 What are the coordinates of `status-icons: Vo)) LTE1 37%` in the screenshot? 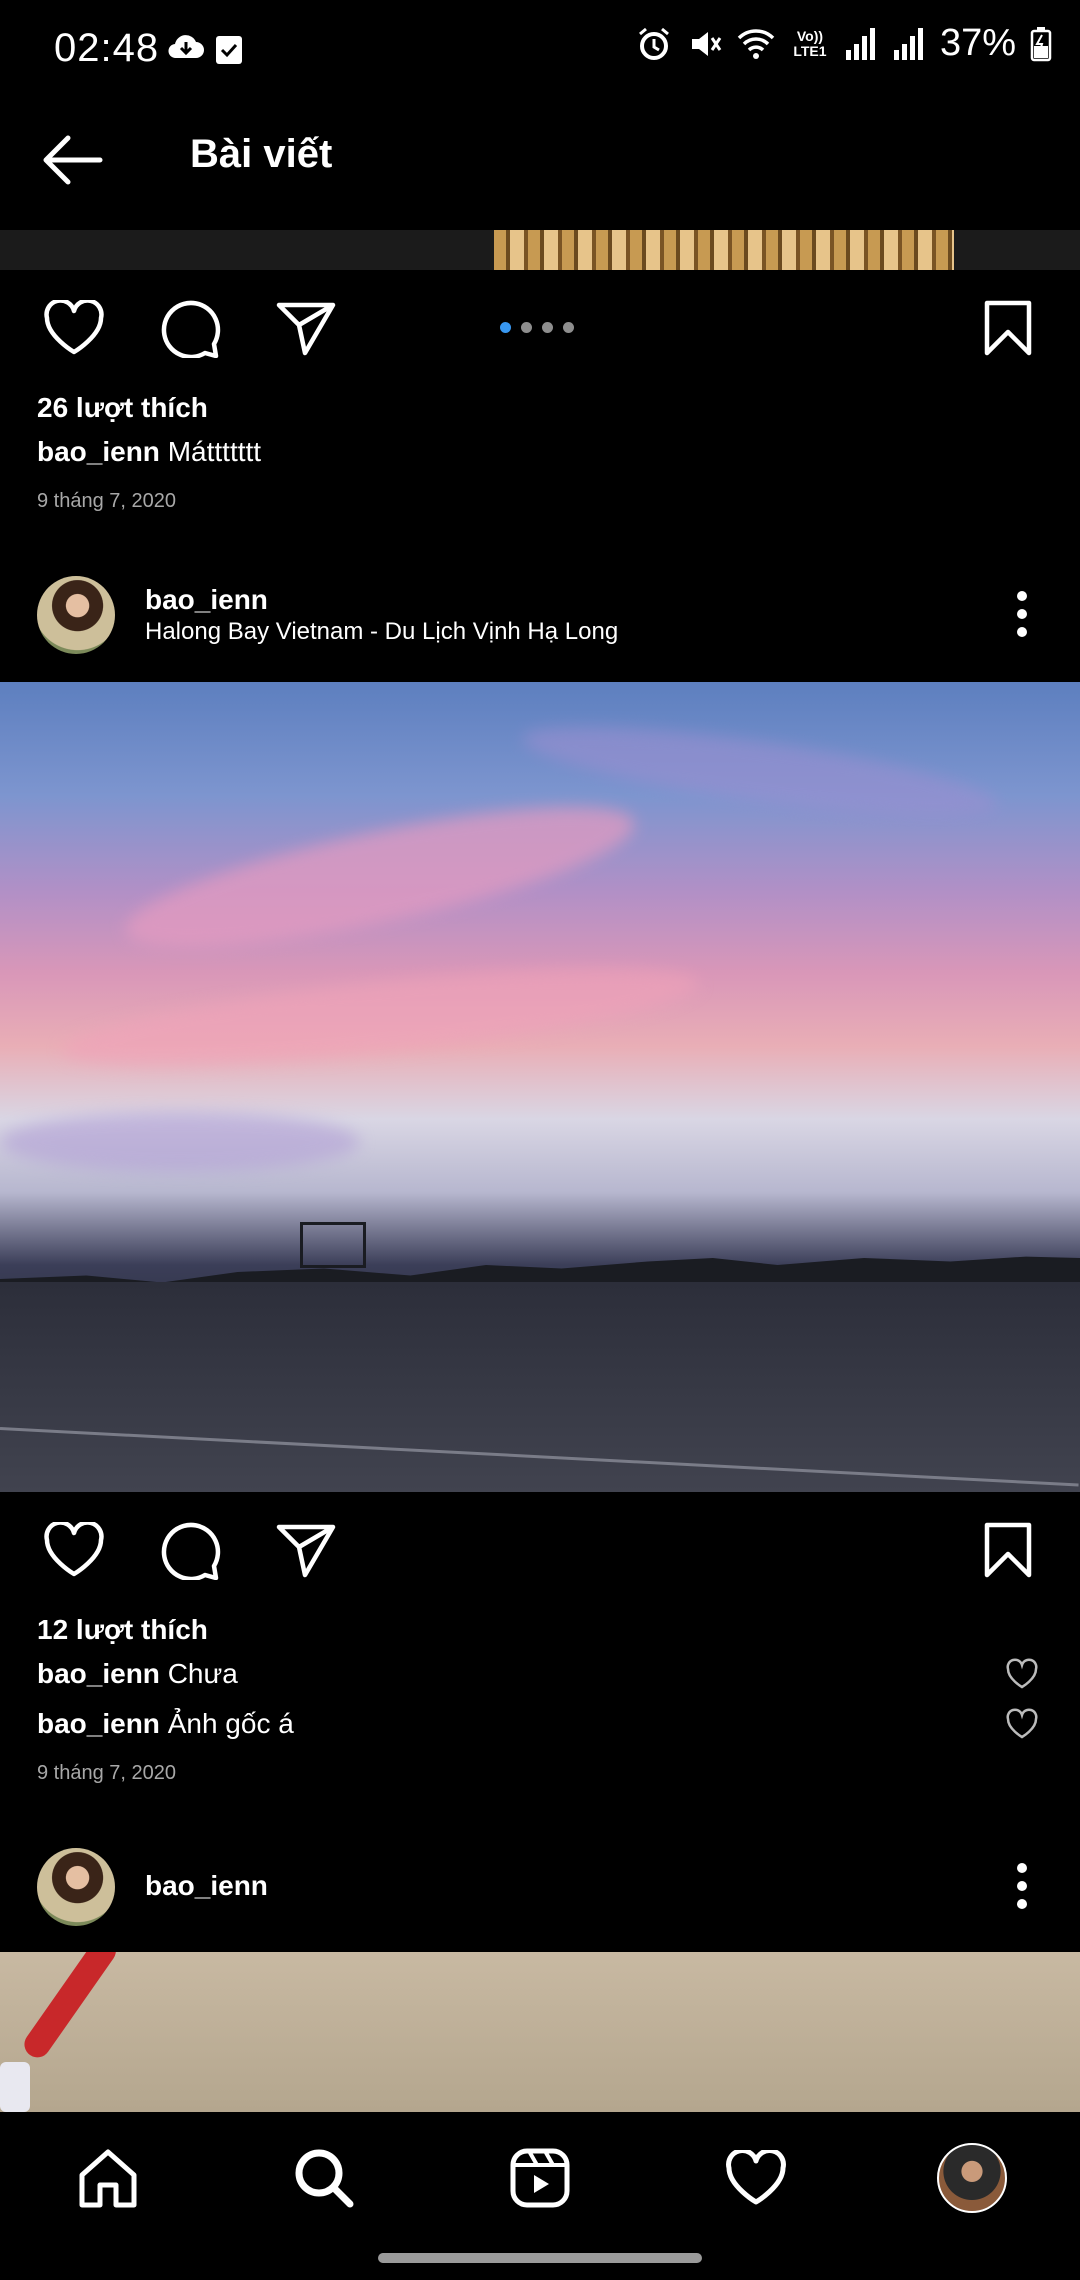 It's located at (844, 43).